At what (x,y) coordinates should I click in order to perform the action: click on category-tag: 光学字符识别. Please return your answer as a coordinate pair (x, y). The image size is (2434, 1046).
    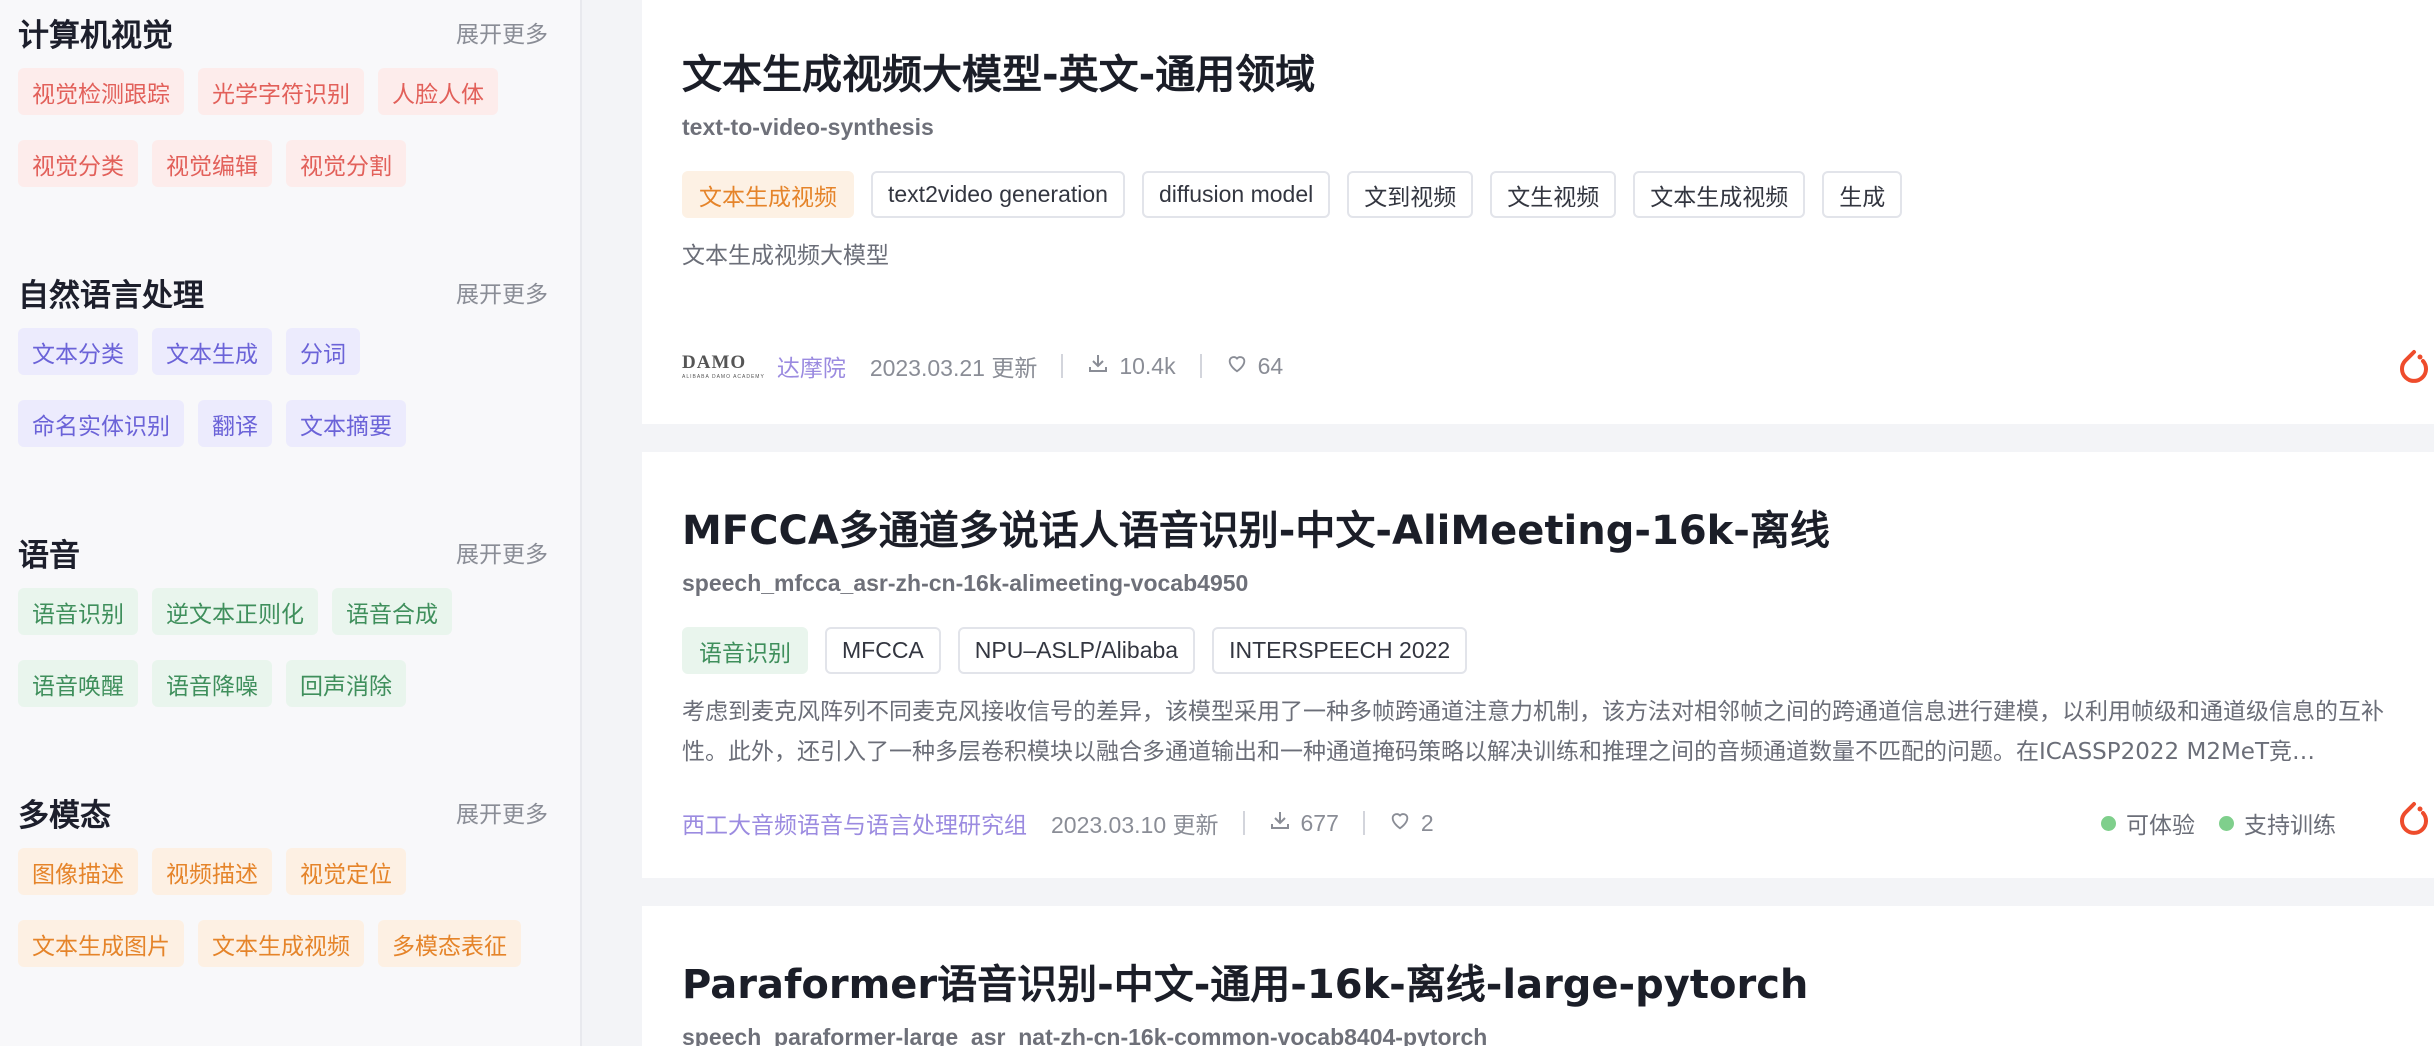
    Looking at the image, I should click on (281, 91).